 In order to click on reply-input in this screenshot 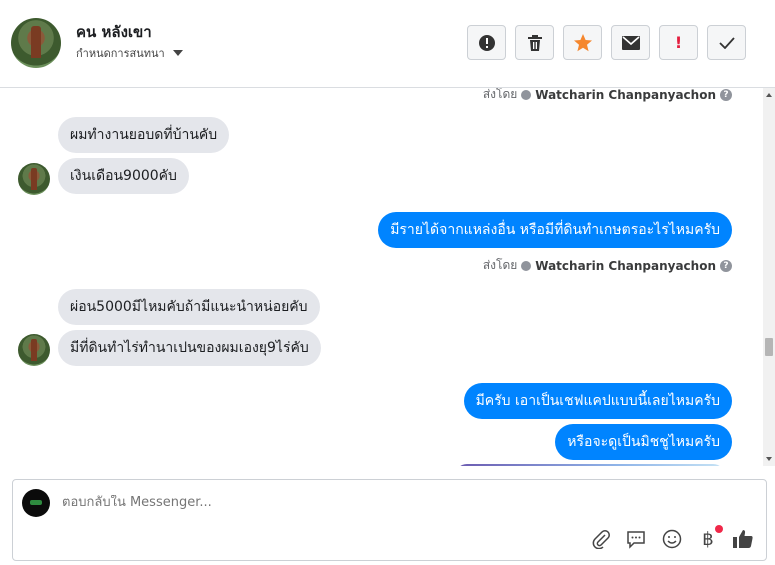, I will do `click(362, 502)`.